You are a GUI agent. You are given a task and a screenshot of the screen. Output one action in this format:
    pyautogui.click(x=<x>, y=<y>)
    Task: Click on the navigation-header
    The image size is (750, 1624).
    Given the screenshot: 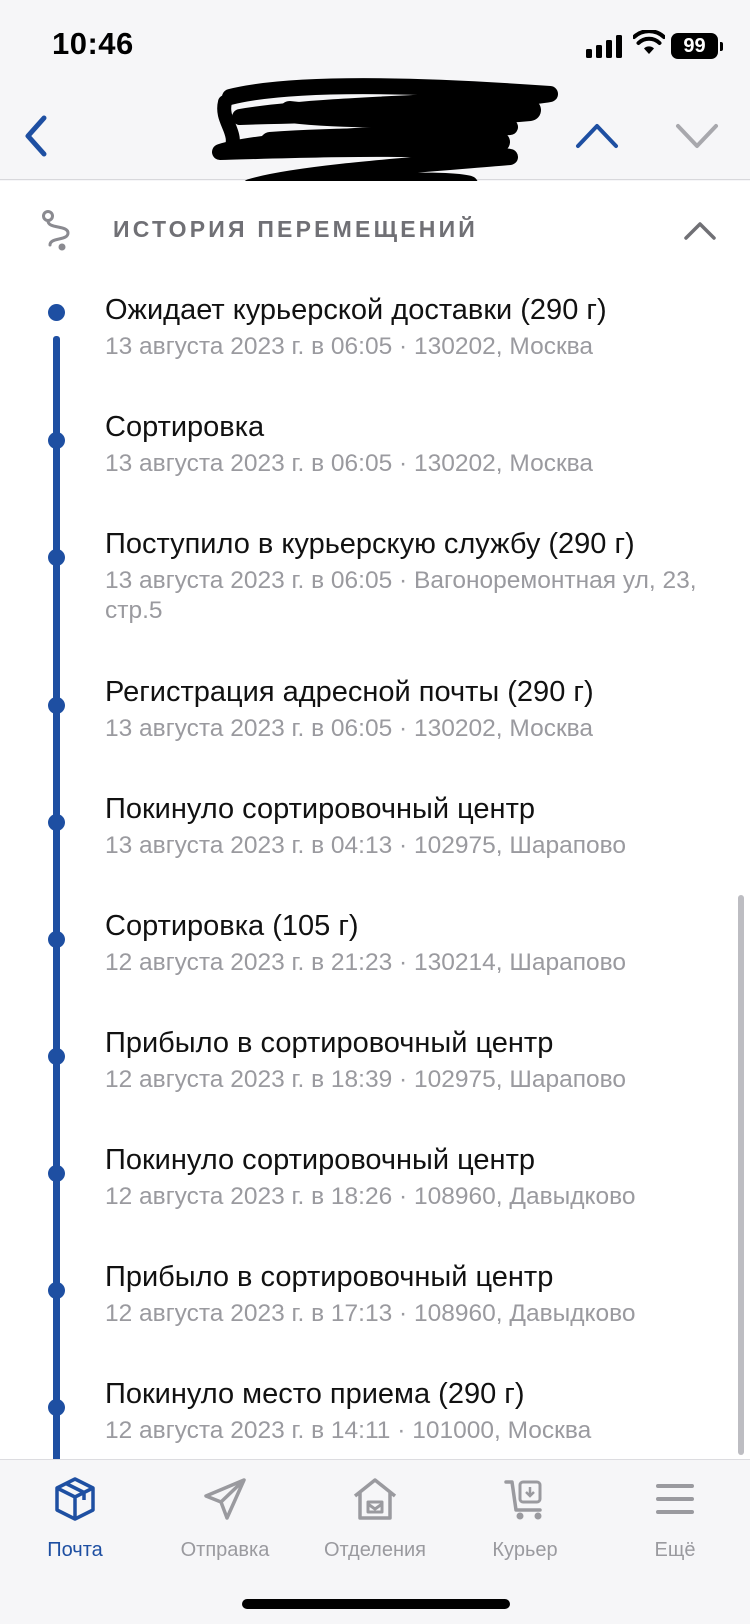 What is the action you would take?
    pyautogui.click(x=375, y=136)
    